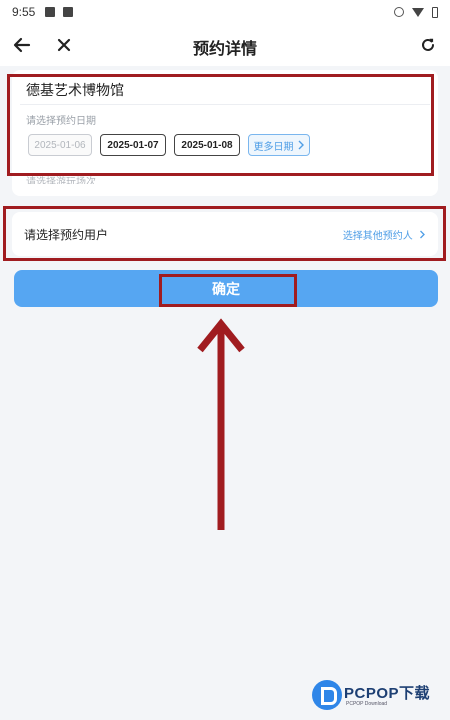  What do you see at coordinates (22, 45) in the screenshot?
I see `arrow-left-icon` at bounding box center [22, 45].